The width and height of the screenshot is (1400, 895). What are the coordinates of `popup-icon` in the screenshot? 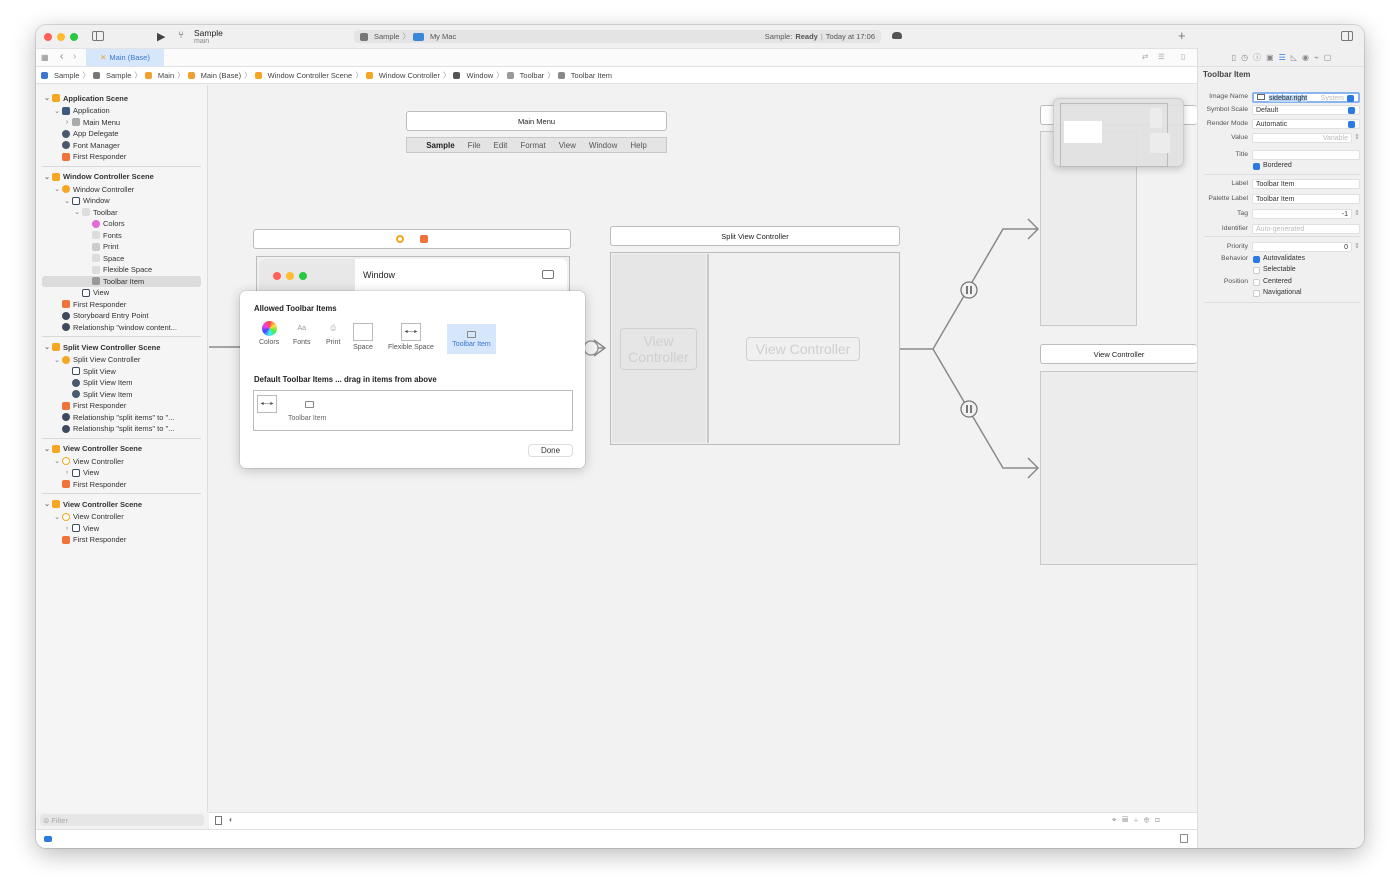 It's located at (1350, 98).